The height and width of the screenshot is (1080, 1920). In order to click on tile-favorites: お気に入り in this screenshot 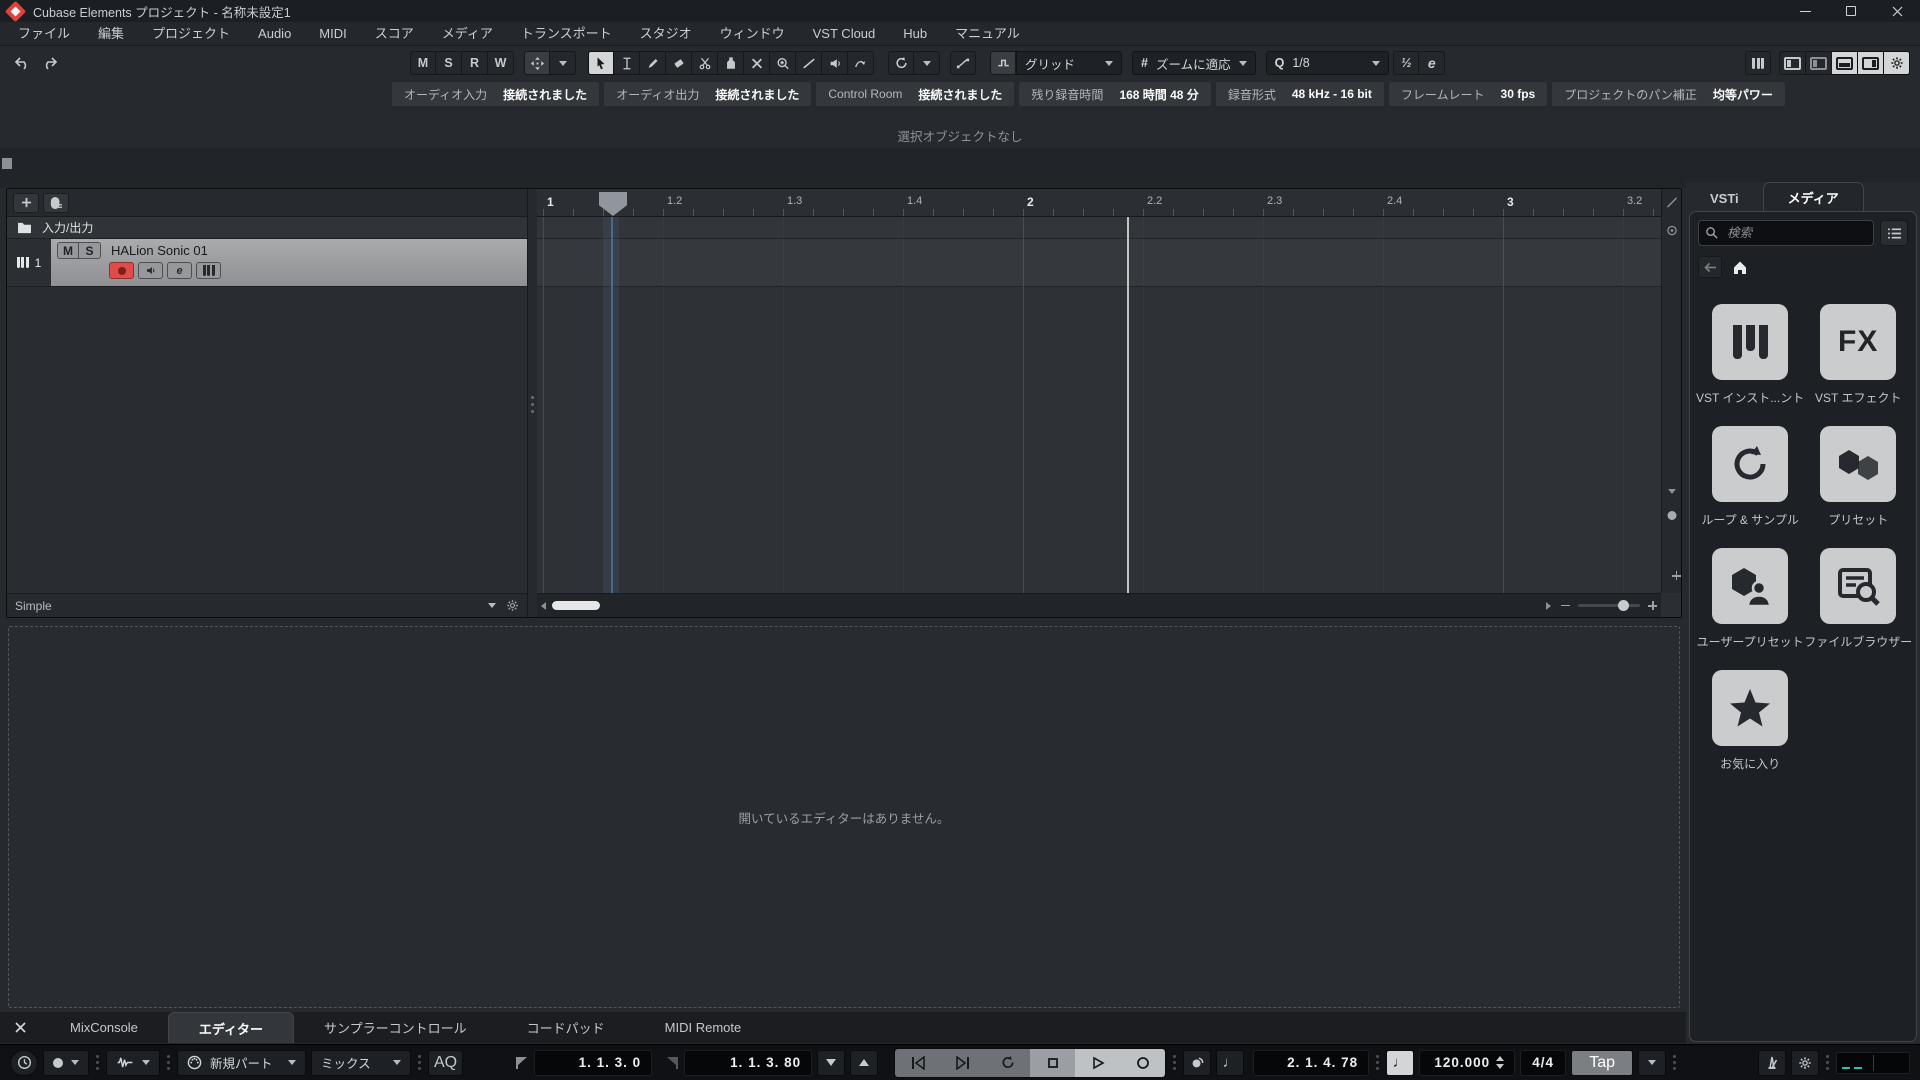, I will do `click(1750, 731)`.